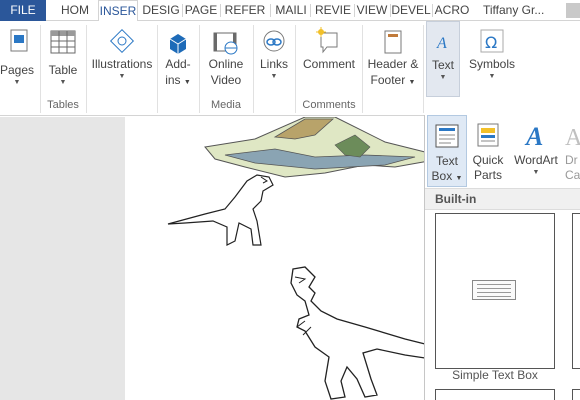 The height and width of the screenshot is (400, 580). Describe the element at coordinates (491, 64) in the screenshot. I see `symbols-label: Symbols` at that location.